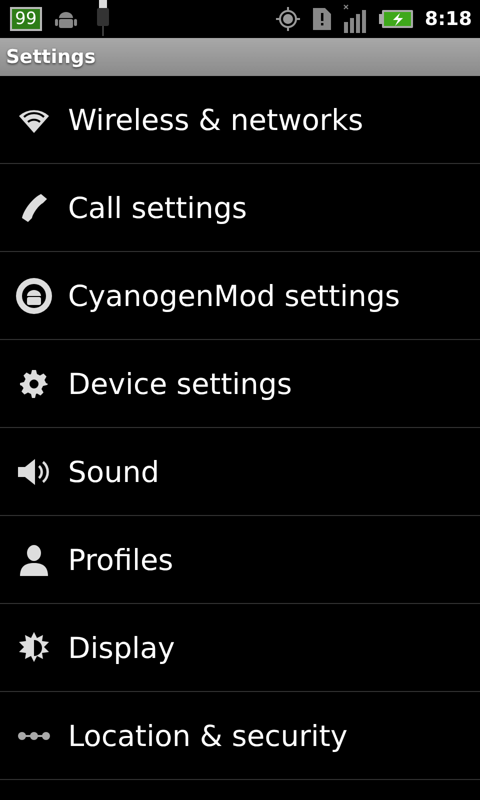  Describe the element at coordinates (240, 384) in the screenshot. I see `settings-item: Device settings` at that location.